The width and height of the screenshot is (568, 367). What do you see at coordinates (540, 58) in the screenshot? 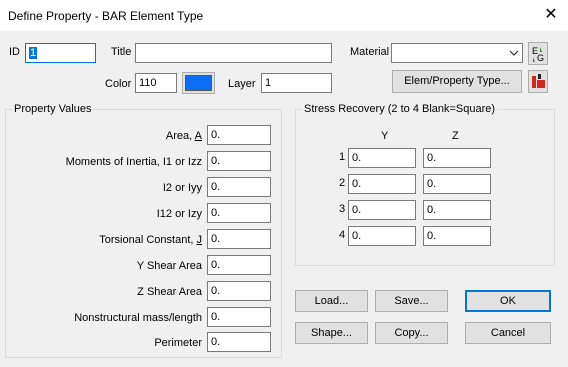
I see `svg-text: G` at bounding box center [540, 58].